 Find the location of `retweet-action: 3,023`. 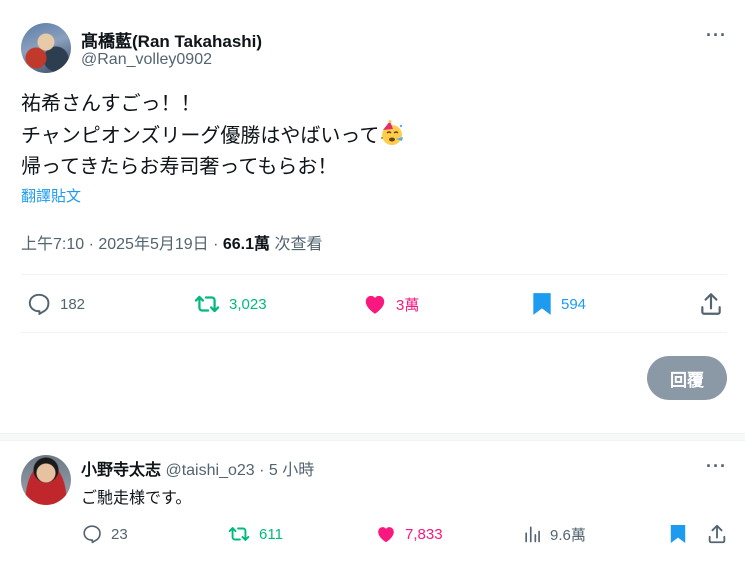

retweet-action: 3,023 is located at coordinates (230, 304).